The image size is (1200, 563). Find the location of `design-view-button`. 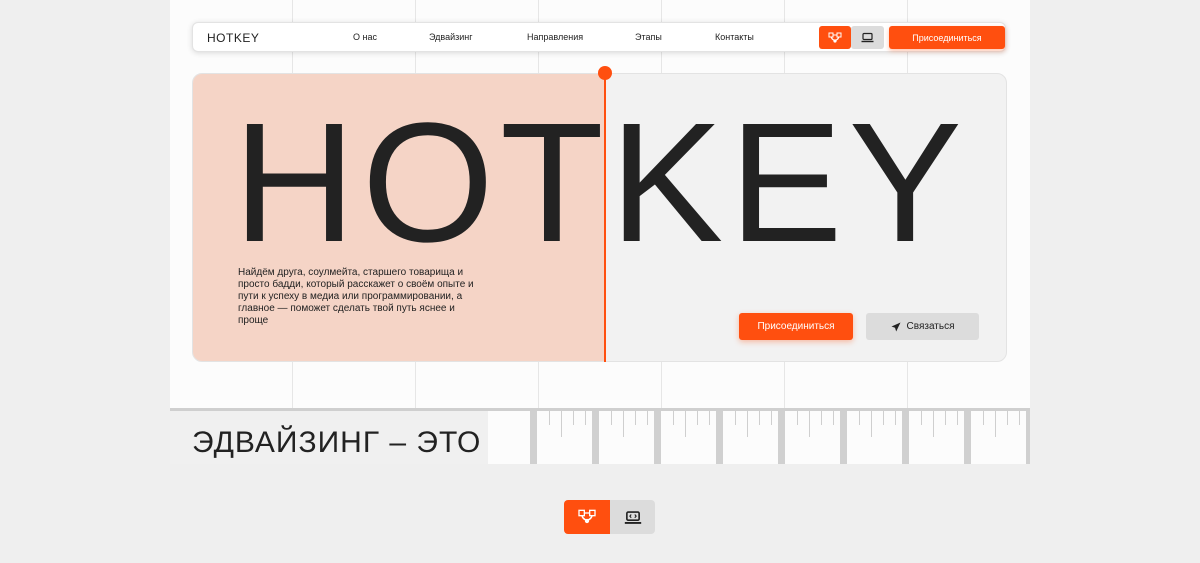

design-view-button is located at coordinates (587, 517).